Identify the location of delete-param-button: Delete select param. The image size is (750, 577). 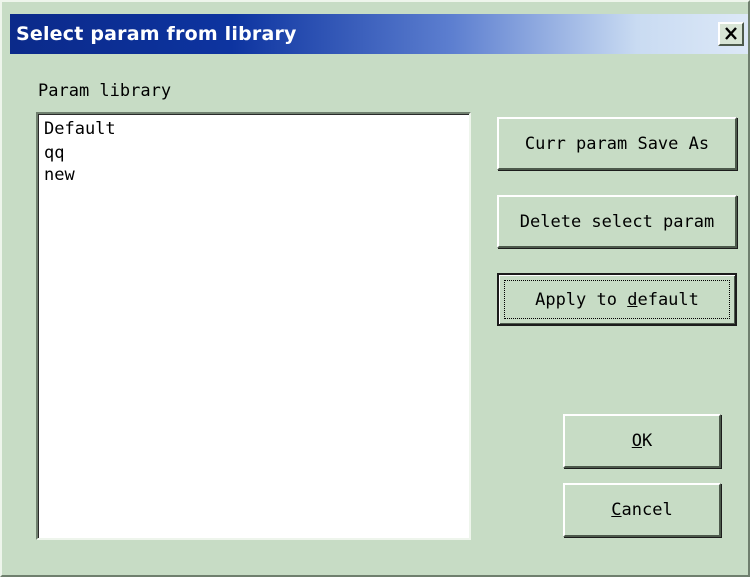
(617, 221).